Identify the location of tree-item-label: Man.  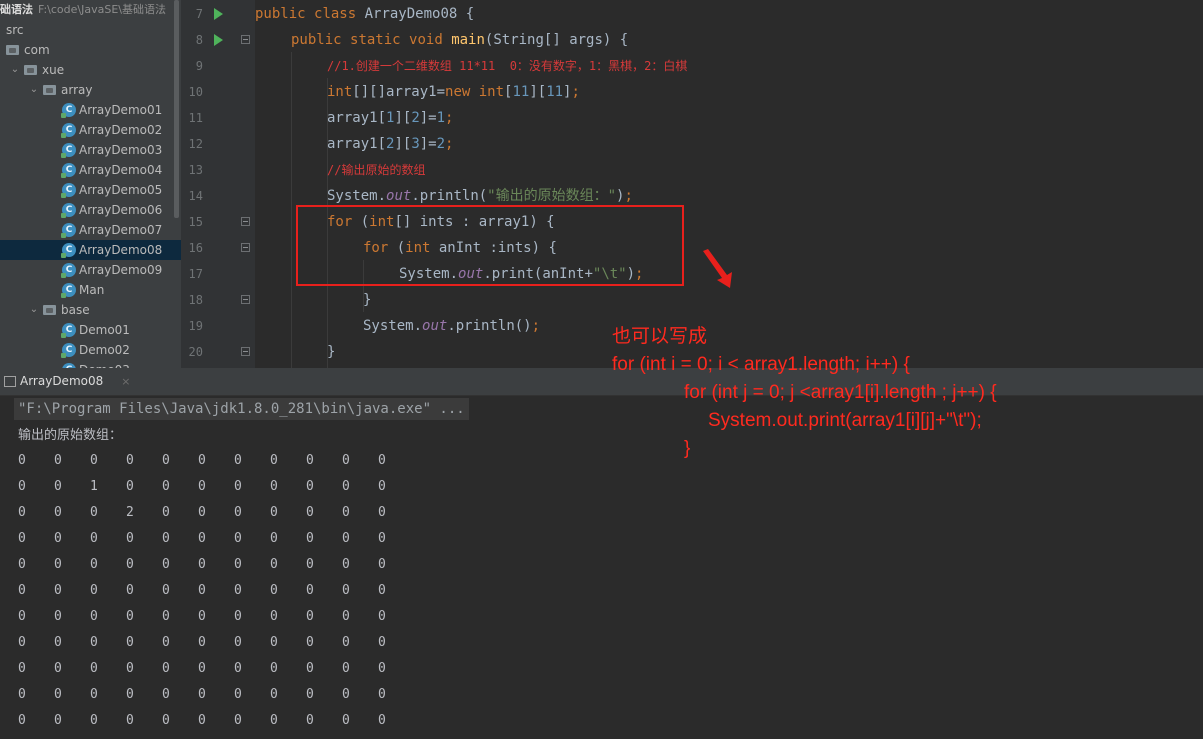
(92, 290).